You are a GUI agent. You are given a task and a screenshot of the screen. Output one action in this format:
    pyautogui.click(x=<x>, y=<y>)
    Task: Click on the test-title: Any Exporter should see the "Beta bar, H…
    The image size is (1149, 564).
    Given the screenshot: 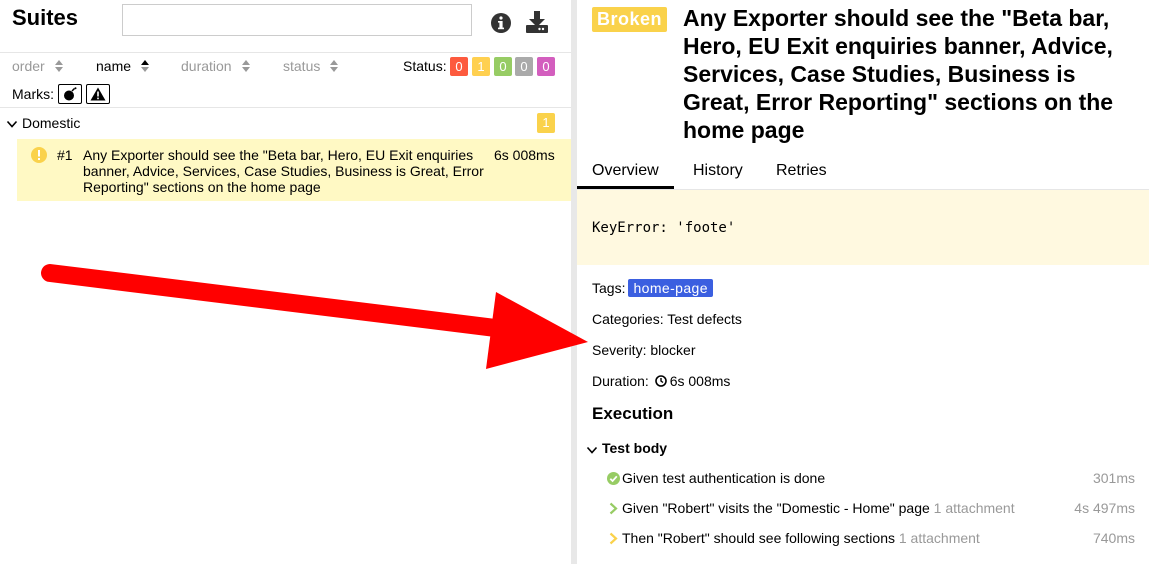 What is the action you would take?
    pyautogui.click(x=898, y=74)
    